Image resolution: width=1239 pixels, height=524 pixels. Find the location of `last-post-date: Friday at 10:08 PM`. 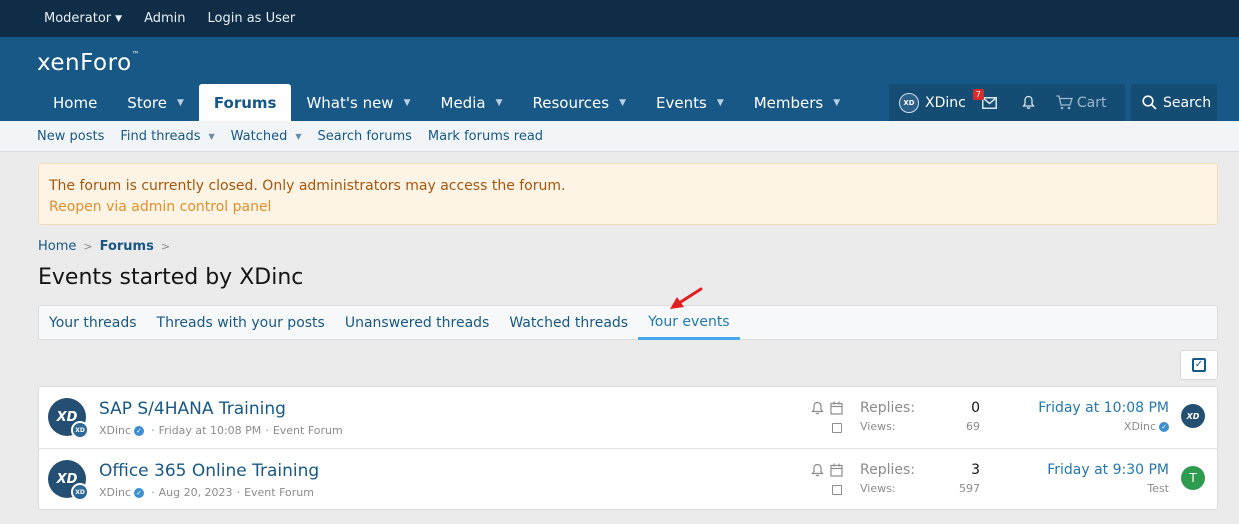

last-post-date: Friday at 10:08 PM is located at coordinates (1103, 408).